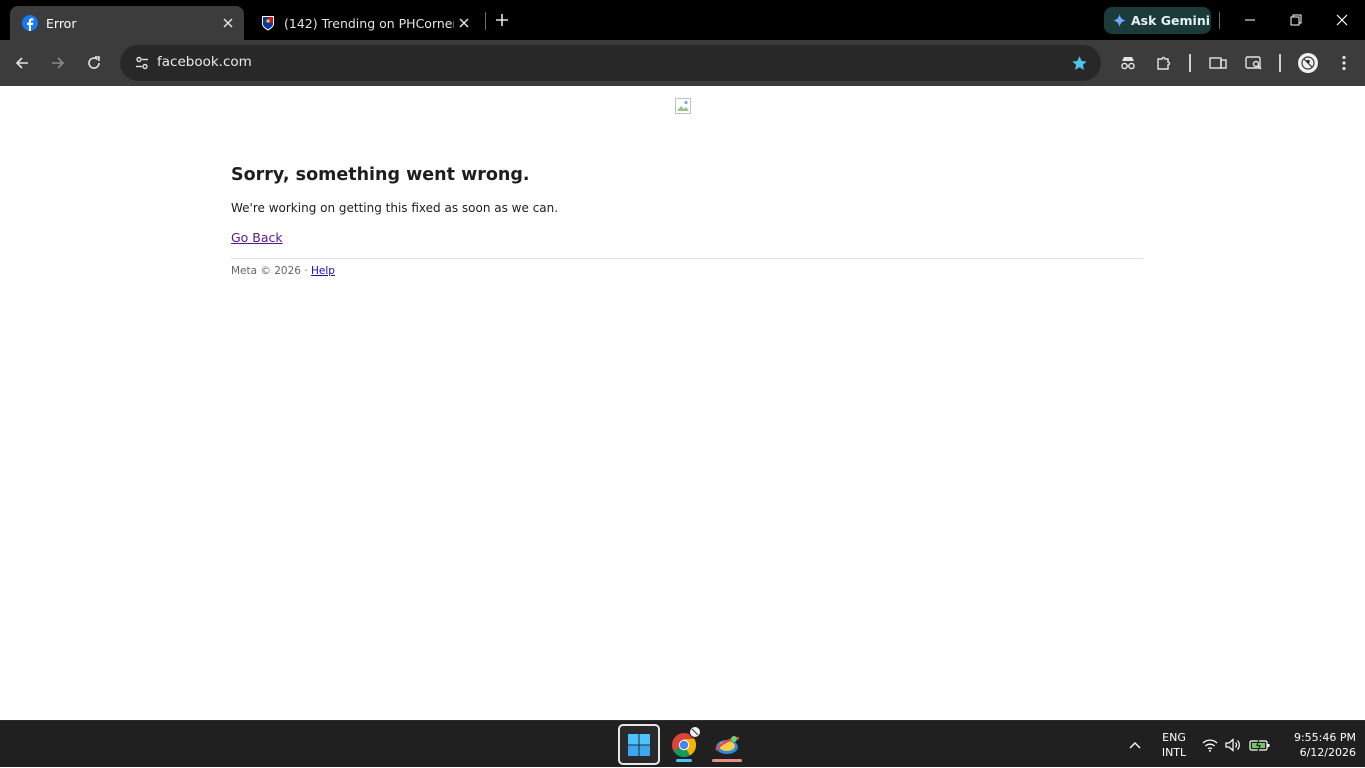 The width and height of the screenshot is (1365, 768). What do you see at coordinates (1254, 63) in the screenshot?
I see `google-lens-search-icon` at bounding box center [1254, 63].